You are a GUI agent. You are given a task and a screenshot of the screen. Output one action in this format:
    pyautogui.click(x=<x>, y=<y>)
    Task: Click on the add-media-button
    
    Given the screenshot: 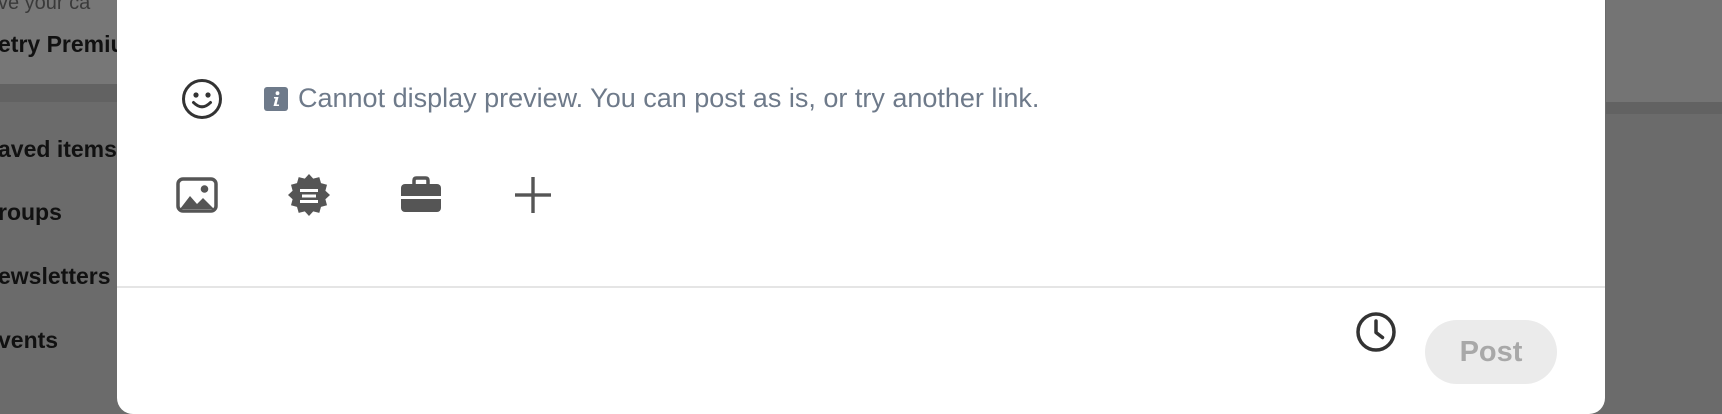 What is the action you would take?
    pyautogui.click(x=197, y=195)
    